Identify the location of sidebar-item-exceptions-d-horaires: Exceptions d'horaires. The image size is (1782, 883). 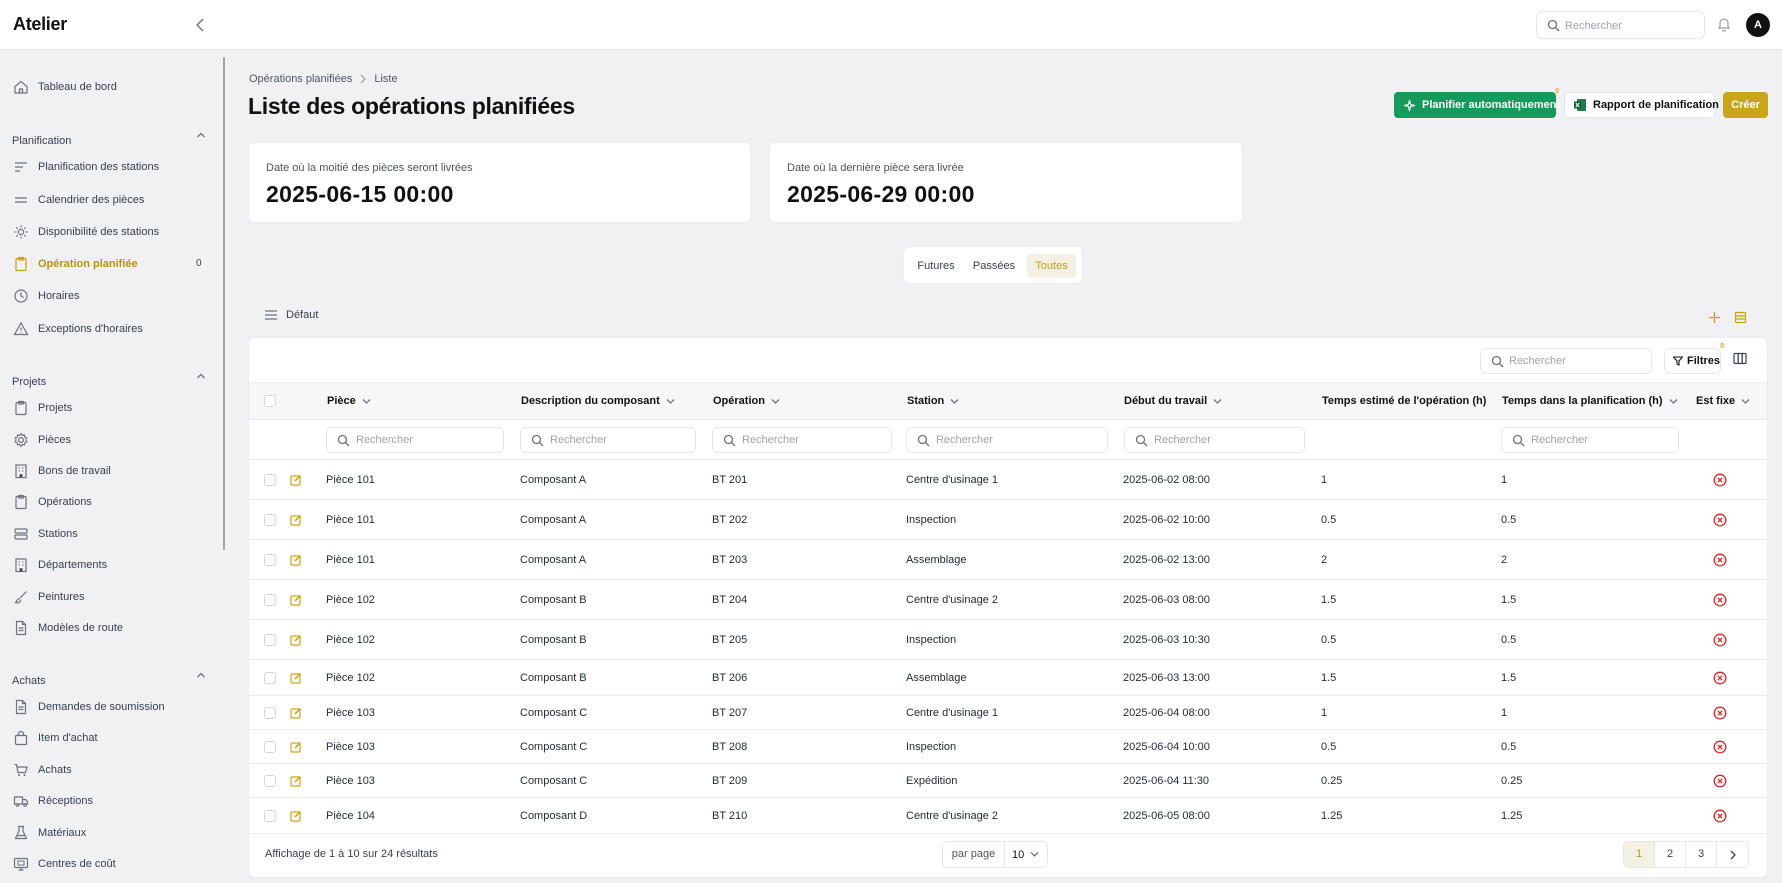
(111, 329).